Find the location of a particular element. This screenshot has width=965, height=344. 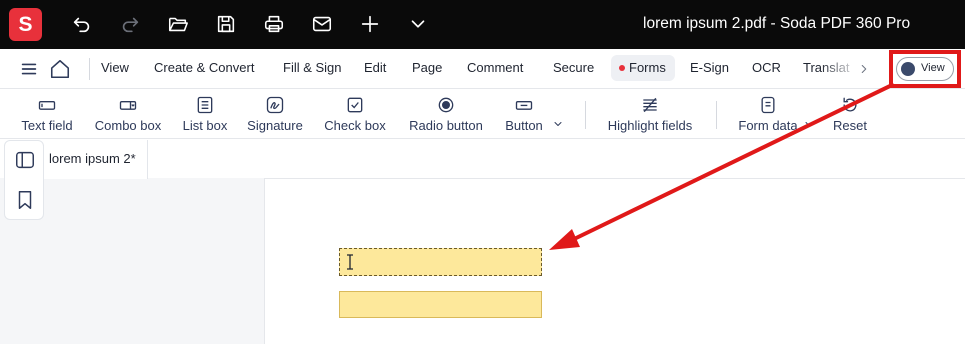

radio-button-tool: Radio button is located at coordinates (446, 114).